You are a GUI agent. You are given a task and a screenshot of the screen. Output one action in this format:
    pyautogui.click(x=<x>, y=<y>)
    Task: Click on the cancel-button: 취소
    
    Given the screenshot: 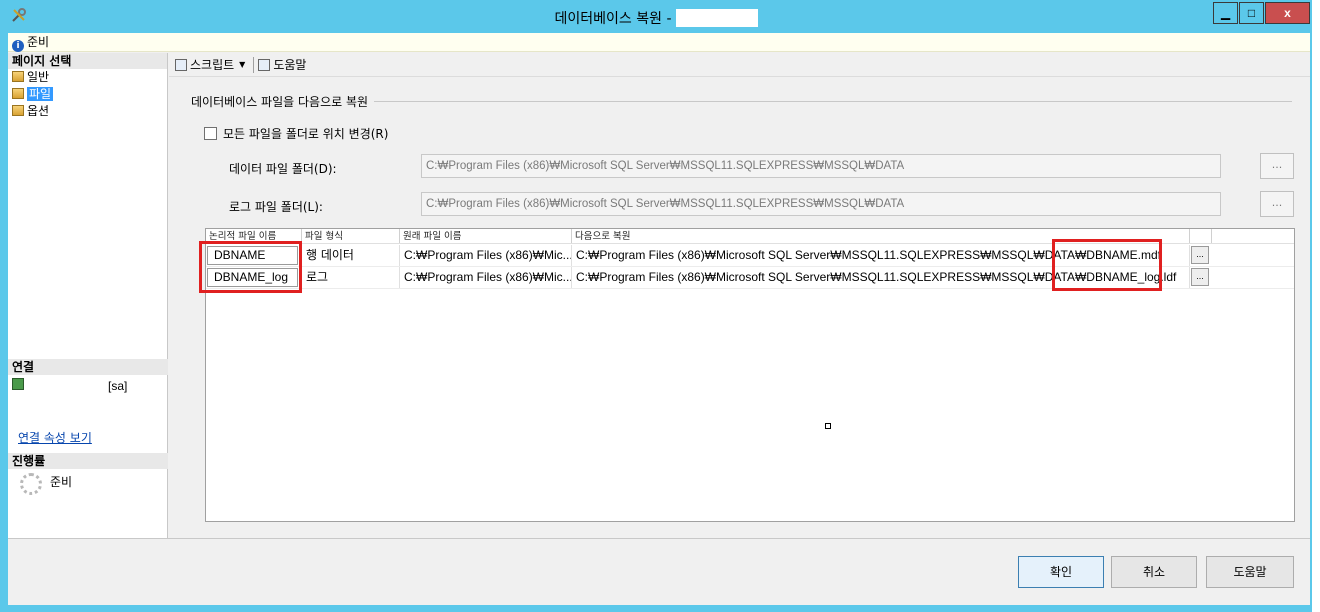 What is the action you would take?
    pyautogui.click(x=1154, y=572)
    